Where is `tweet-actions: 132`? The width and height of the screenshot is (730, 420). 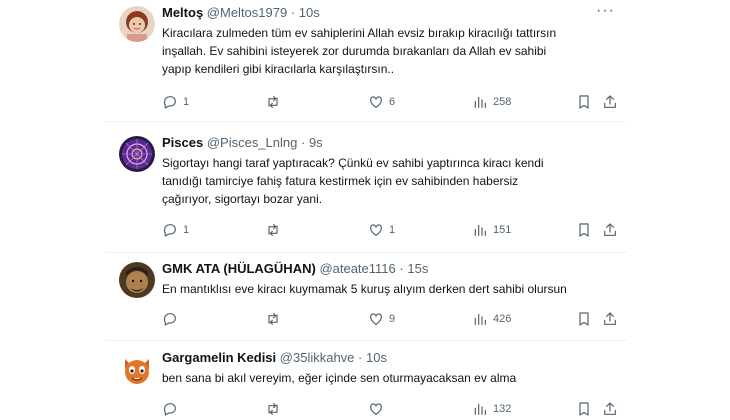 tweet-actions: 132 is located at coordinates (392, 409).